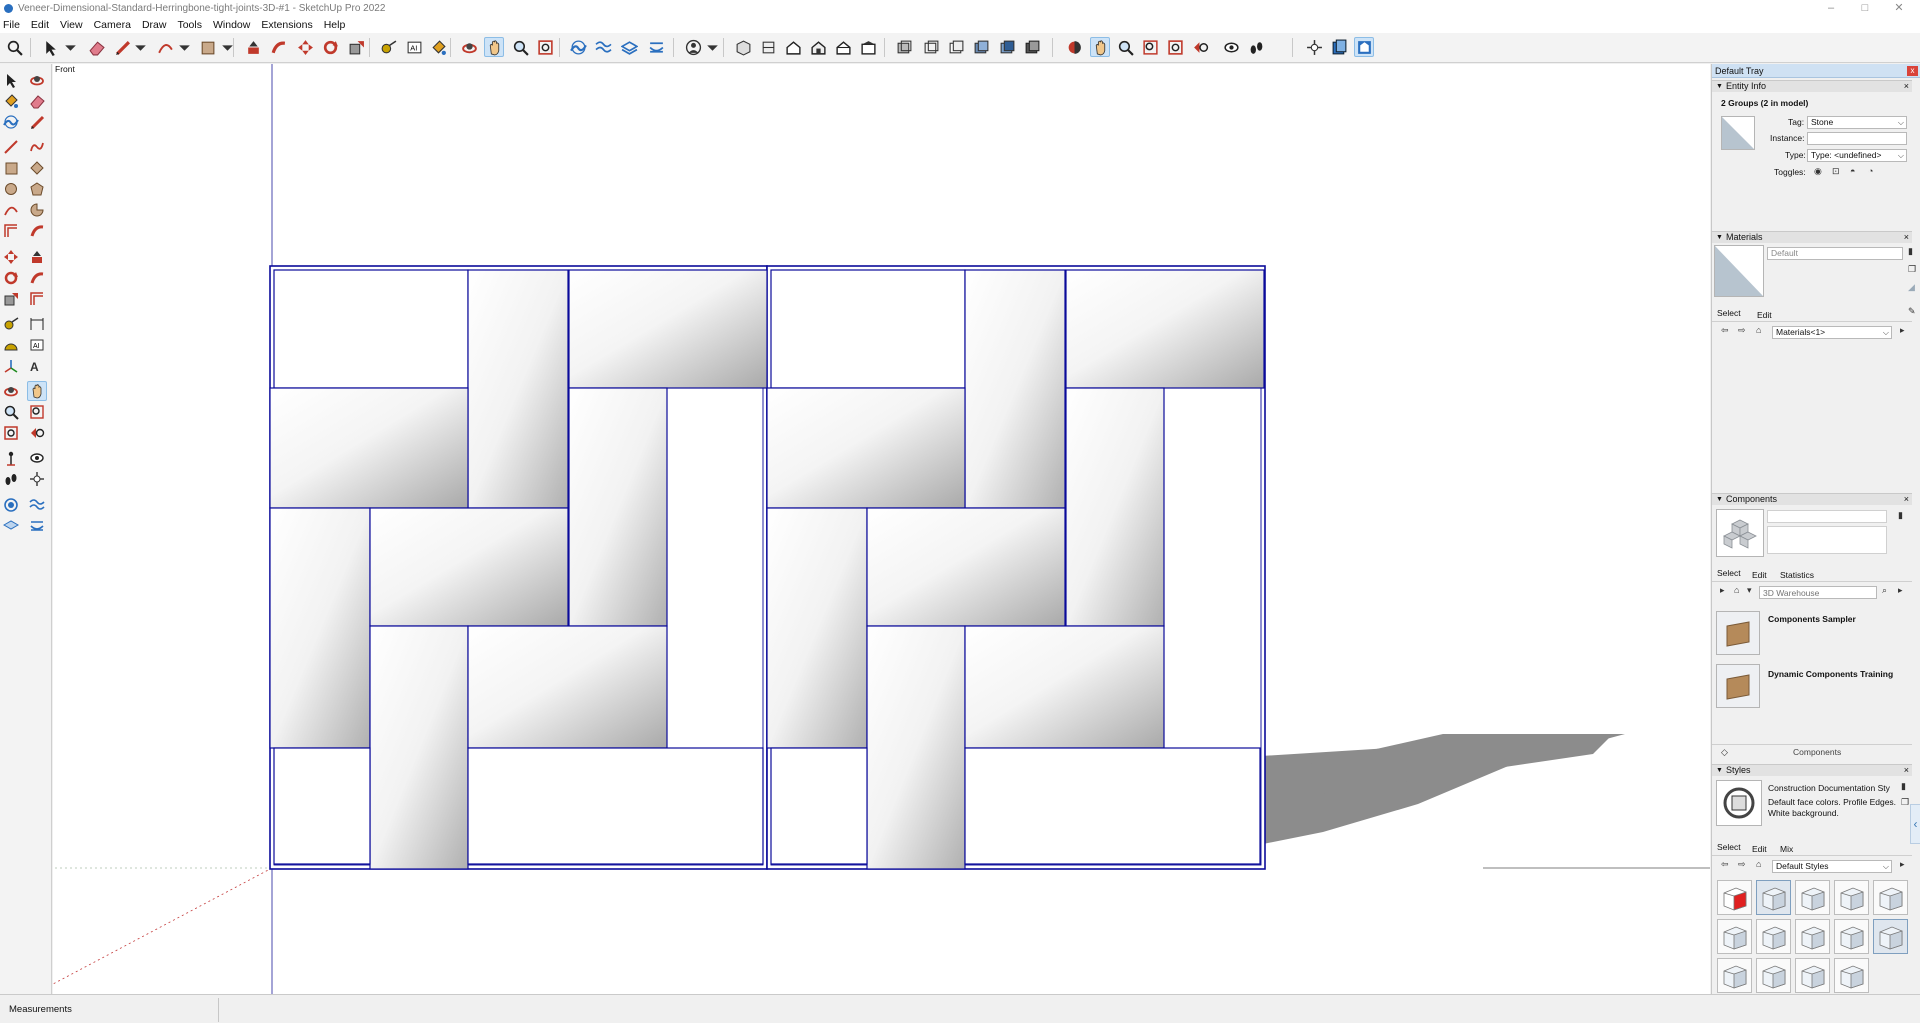  What do you see at coordinates (693, 47) in the screenshot?
I see `user-tool-button` at bounding box center [693, 47].